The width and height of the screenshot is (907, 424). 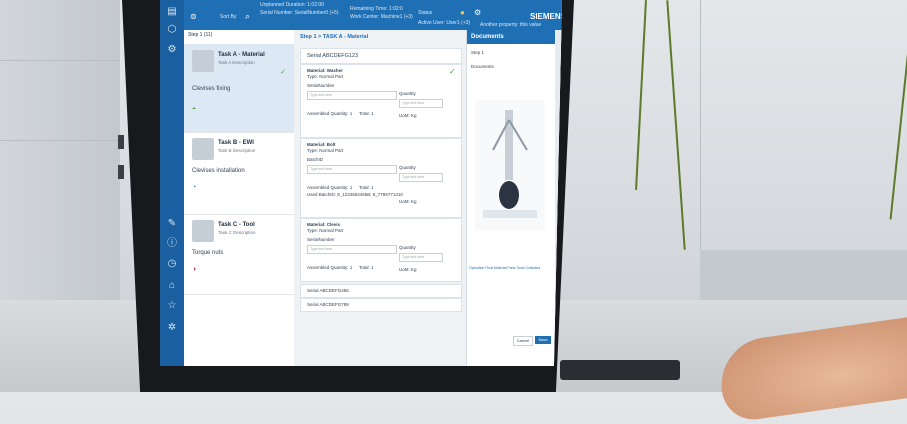 What do you see at coordinates (321, 144) in the screenshot?
I see `material-name: Material: Bolt` at bounding box center [321, 144].